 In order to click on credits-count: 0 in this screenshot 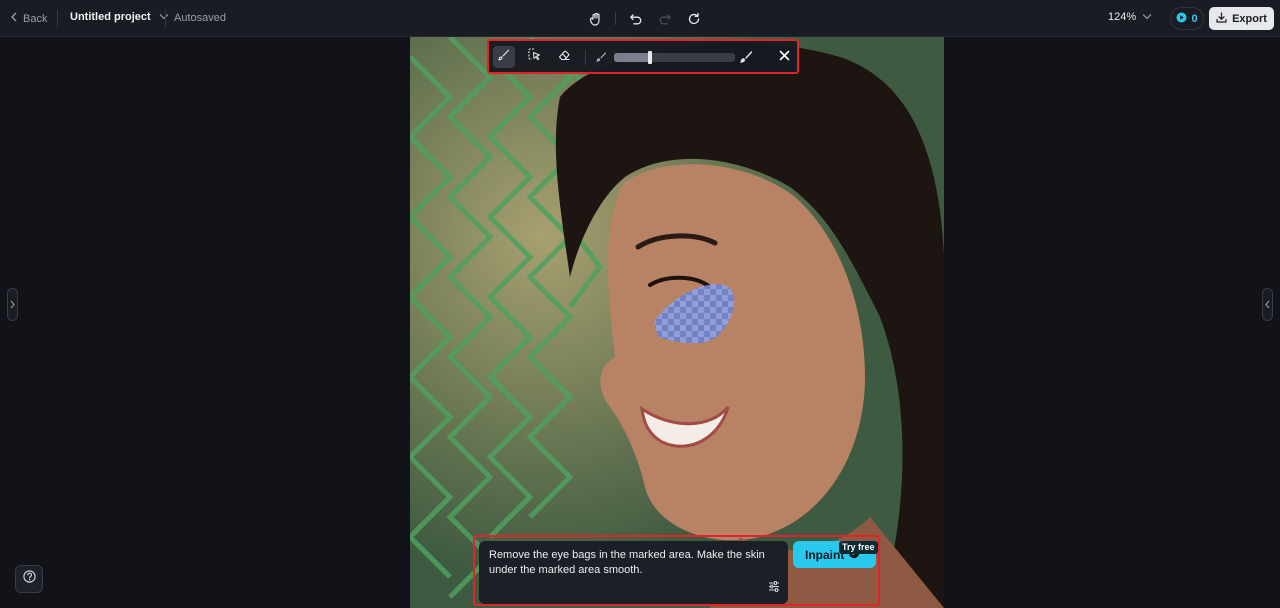, I will do `click(1194, 18)`.